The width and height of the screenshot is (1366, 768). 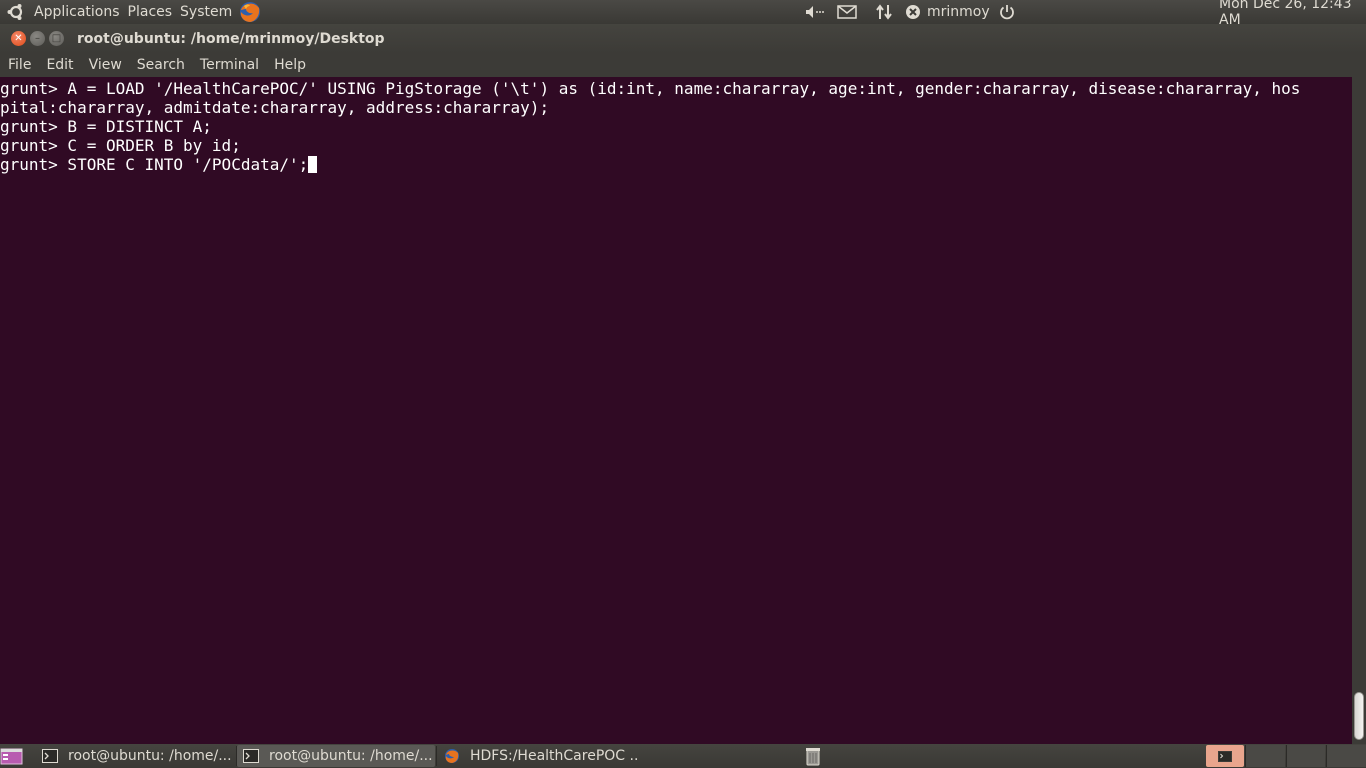 I want to click on minimize-window-button: –, so click(x=37, y=38).